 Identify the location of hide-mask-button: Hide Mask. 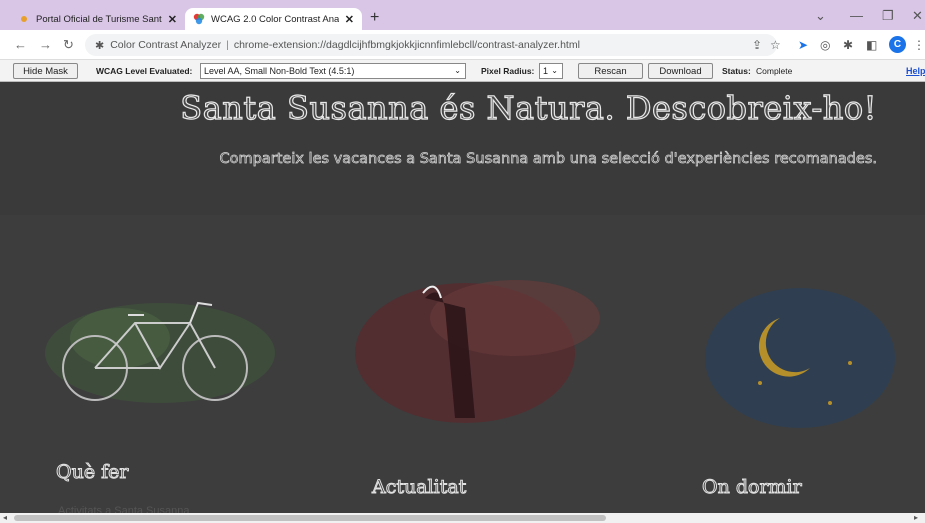
(45, 71).